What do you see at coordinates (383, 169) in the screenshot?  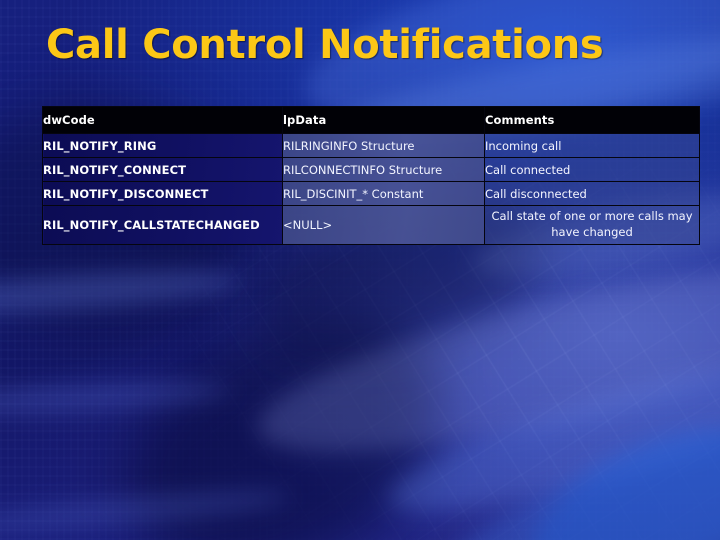 I see `cell-lpdata: RILCONNECTINFO Structure` at bounding box center [383, 169].